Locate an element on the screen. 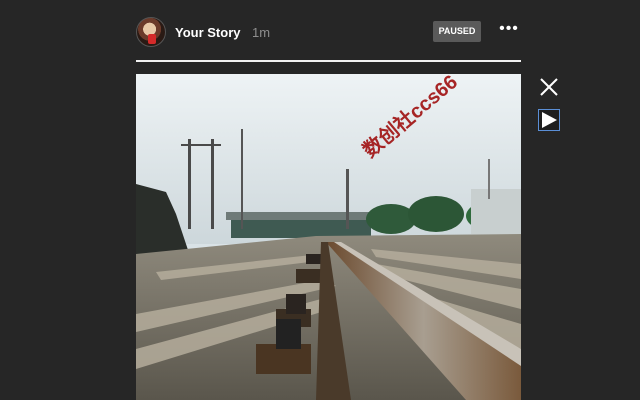 The image size is (640, 400). story-header: Your Story 1m PAUSED ••• is located at coordinates (328, 33).